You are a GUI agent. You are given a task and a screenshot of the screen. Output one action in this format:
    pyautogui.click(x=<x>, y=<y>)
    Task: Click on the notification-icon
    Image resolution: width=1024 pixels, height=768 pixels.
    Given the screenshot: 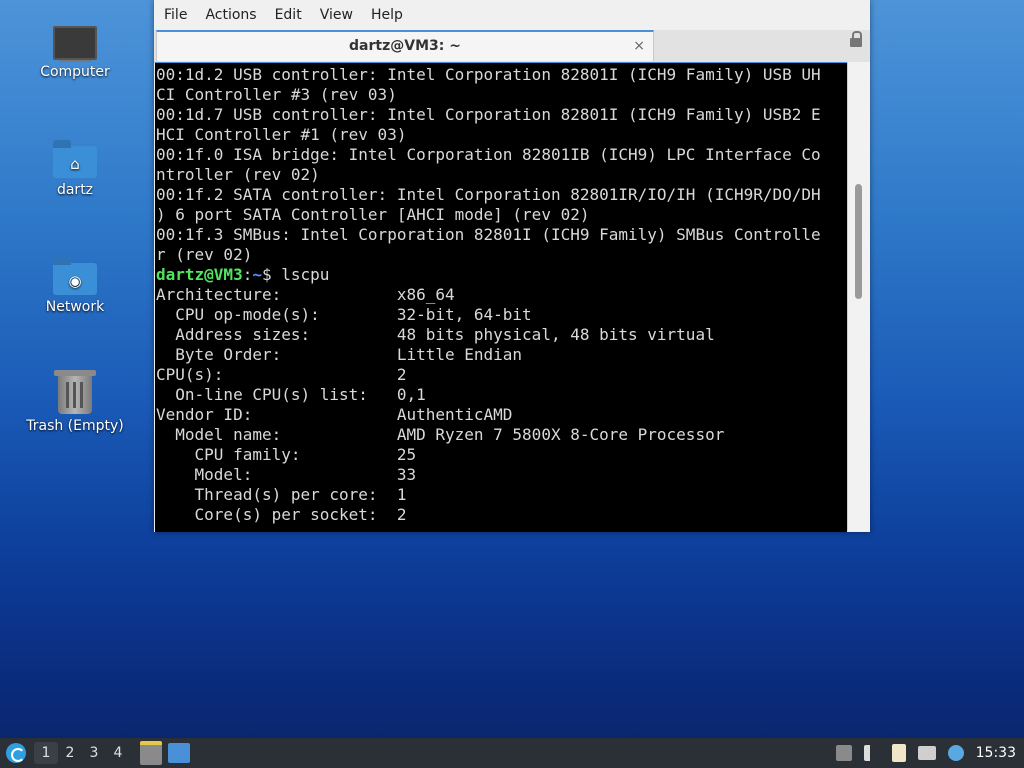 What is the action you would take?
    pyautogui.click(x=955, y=753)
    